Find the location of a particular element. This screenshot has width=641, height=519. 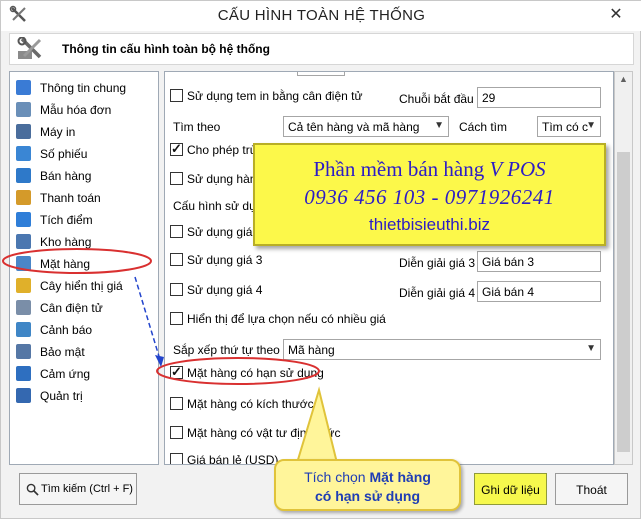

use-scale-checkbox is located at coordinates (176, 95).